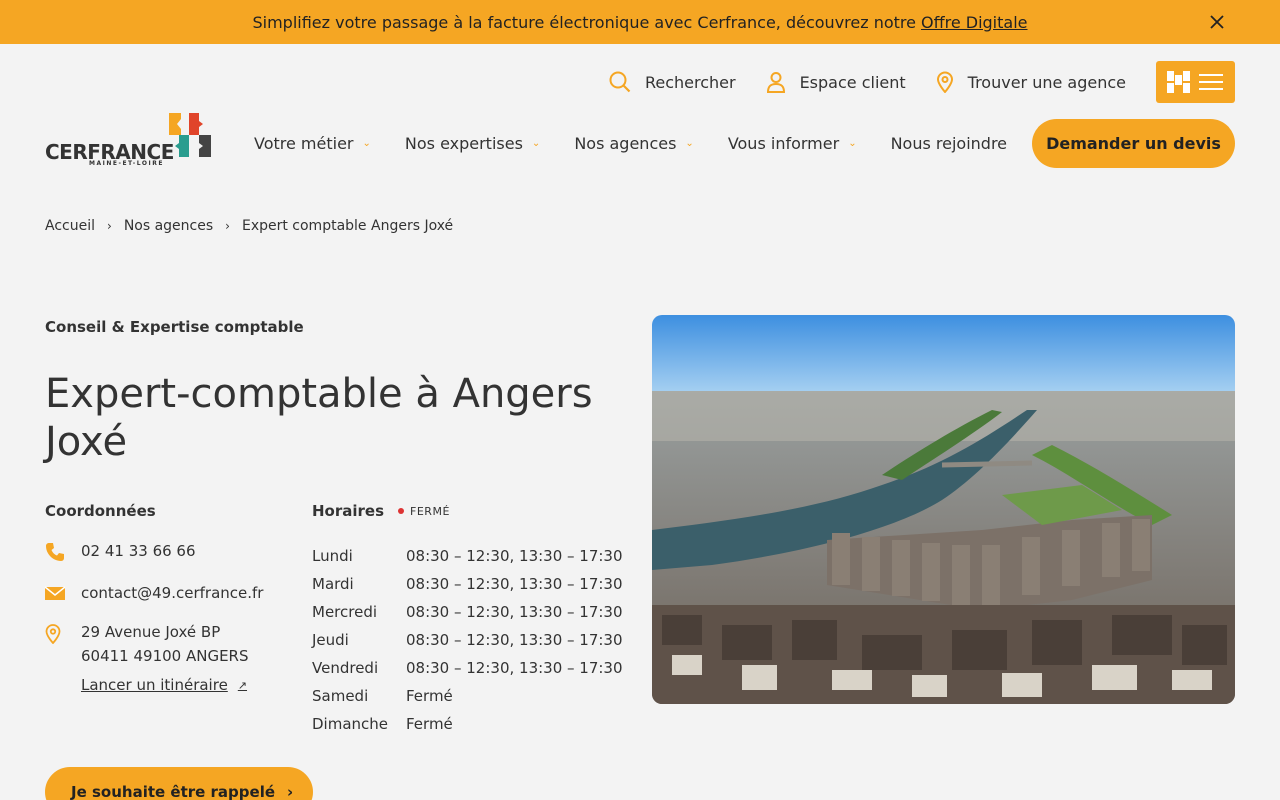 Image resolution: width=1280 pixels, height=800 pixels. I want to click on user-icon, so click(775, 82).